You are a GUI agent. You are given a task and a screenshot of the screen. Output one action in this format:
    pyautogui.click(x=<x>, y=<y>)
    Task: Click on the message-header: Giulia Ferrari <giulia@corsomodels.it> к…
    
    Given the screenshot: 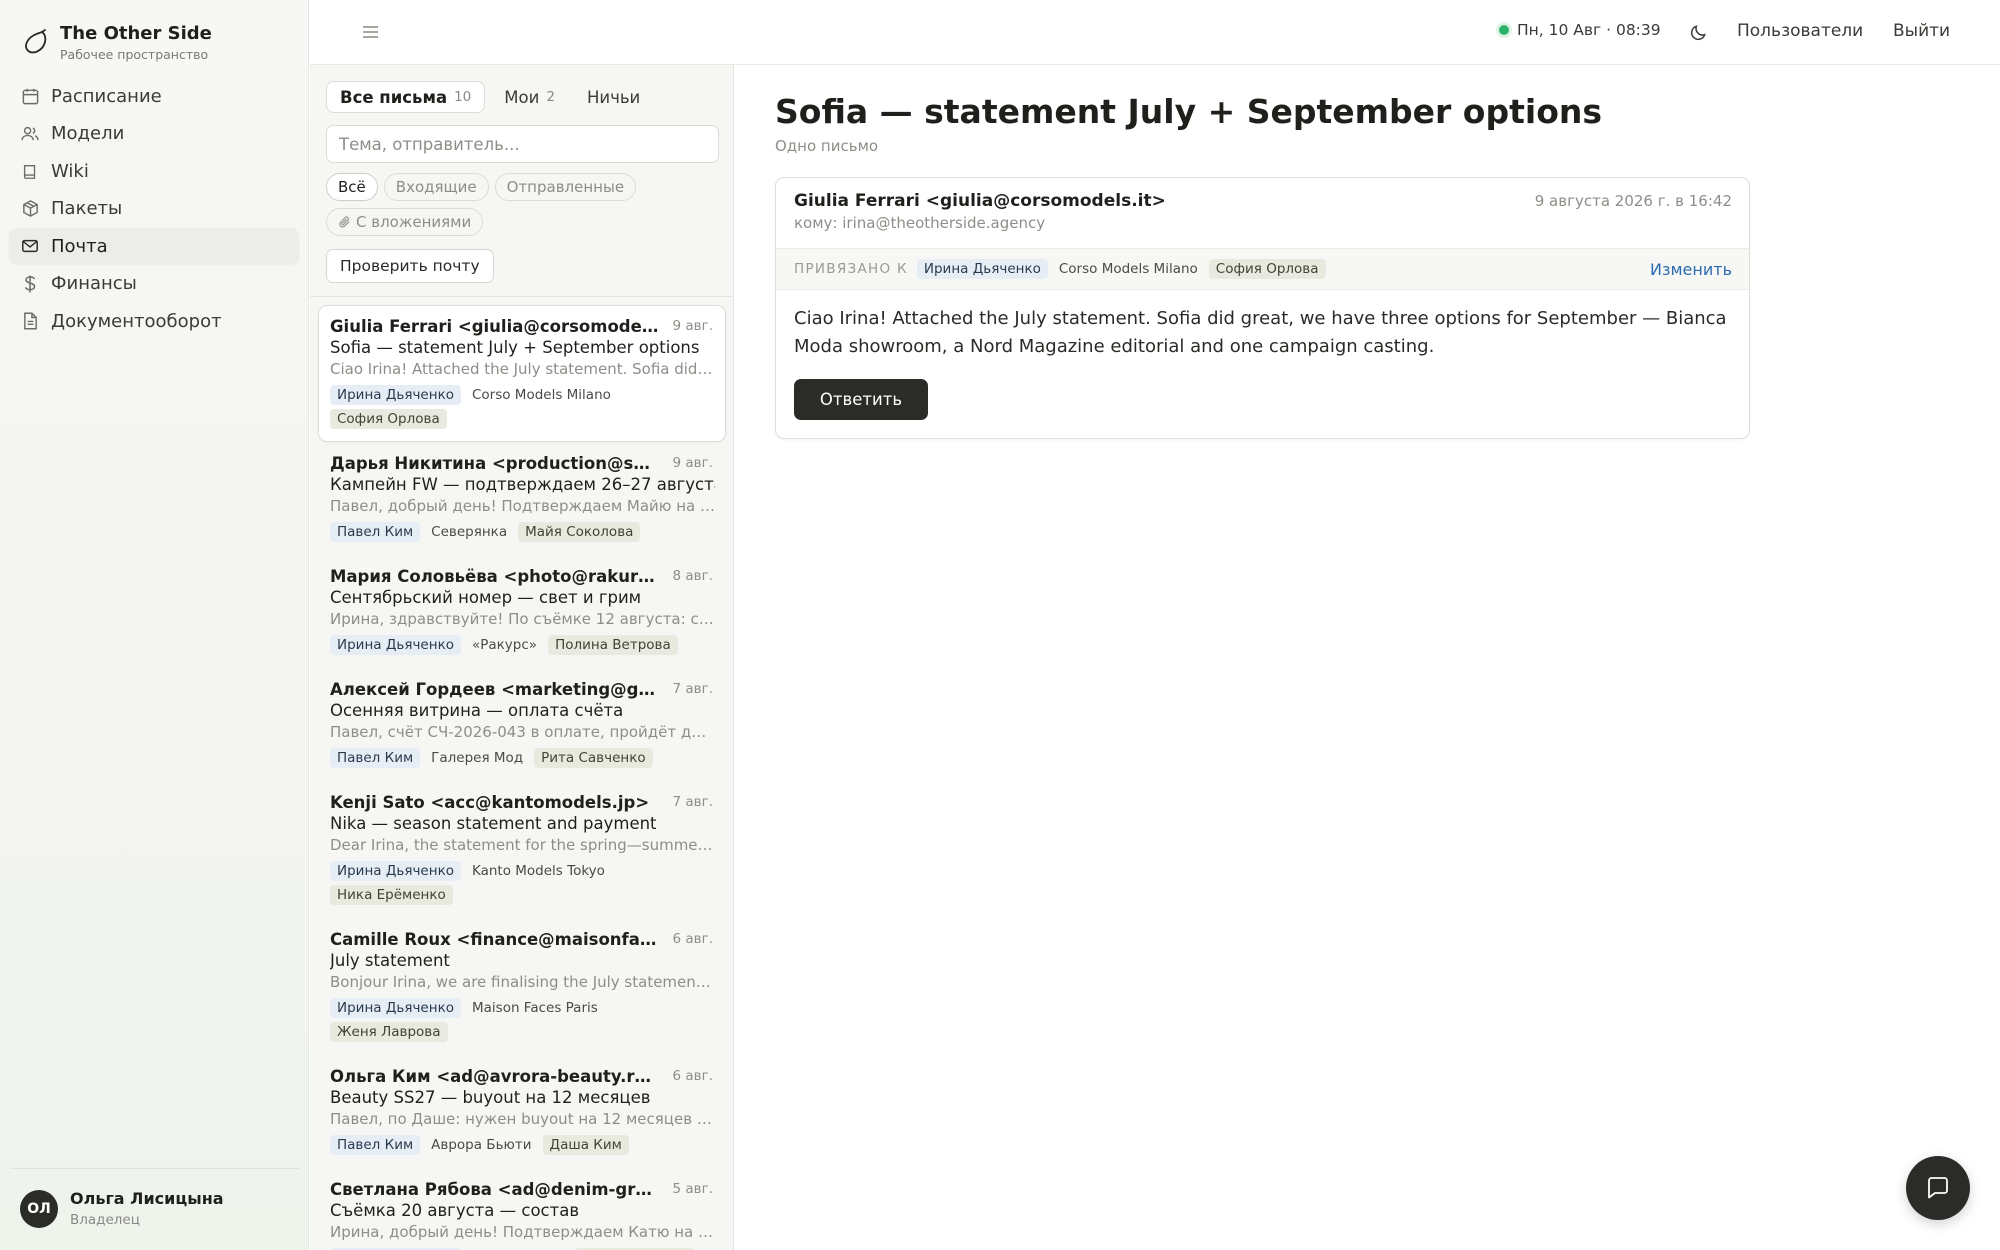 What is the action you would take?
    pyautogui.click(x=1262, y=213)
    